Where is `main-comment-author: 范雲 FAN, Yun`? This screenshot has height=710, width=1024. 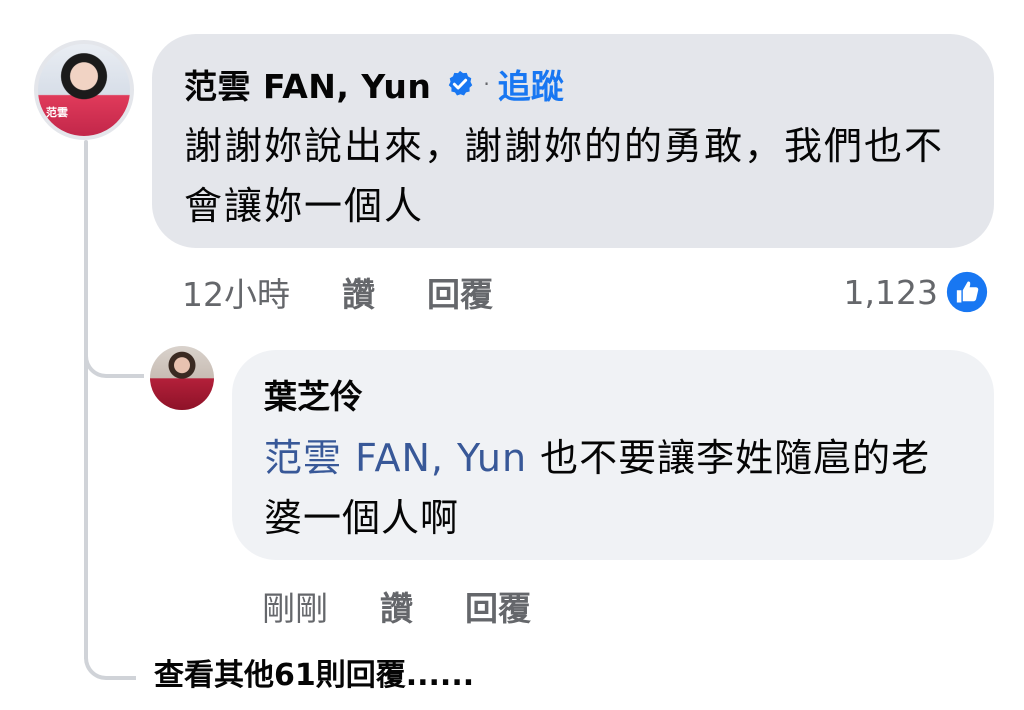 main-comment-author: 范雲 FAN, Yun is located at coordinates (307, 84).